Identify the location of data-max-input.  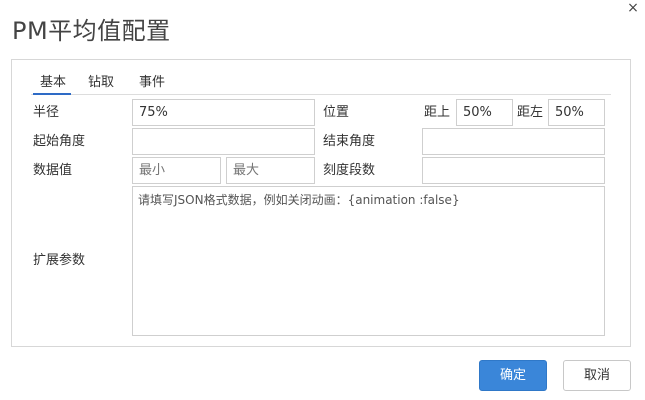
(270, 170).